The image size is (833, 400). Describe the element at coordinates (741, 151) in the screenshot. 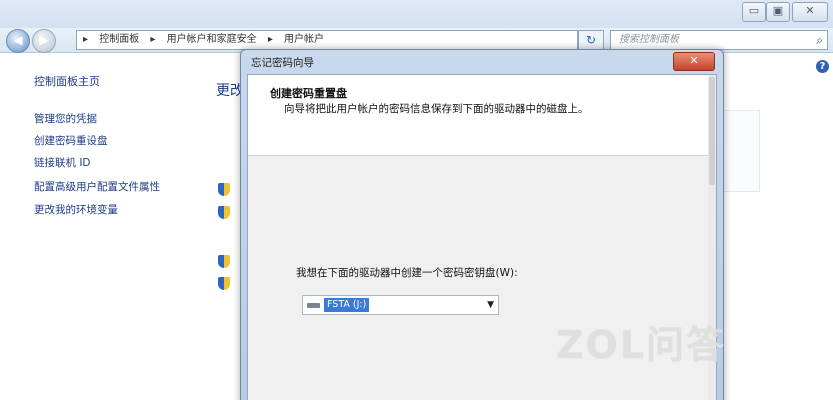

I see `background-panel` at that location.